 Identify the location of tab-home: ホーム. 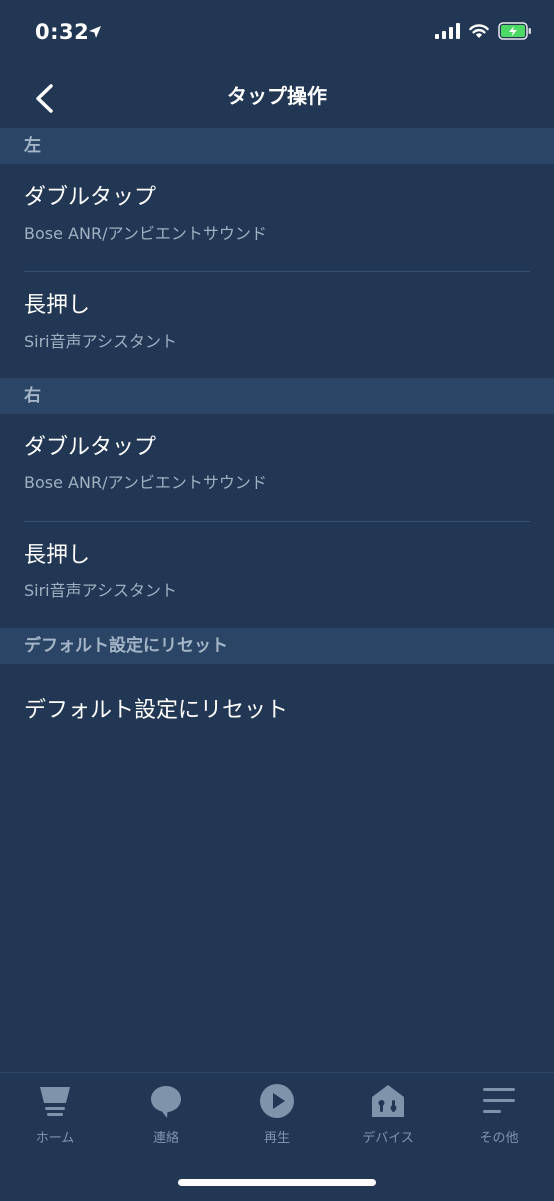
(55, 1114).